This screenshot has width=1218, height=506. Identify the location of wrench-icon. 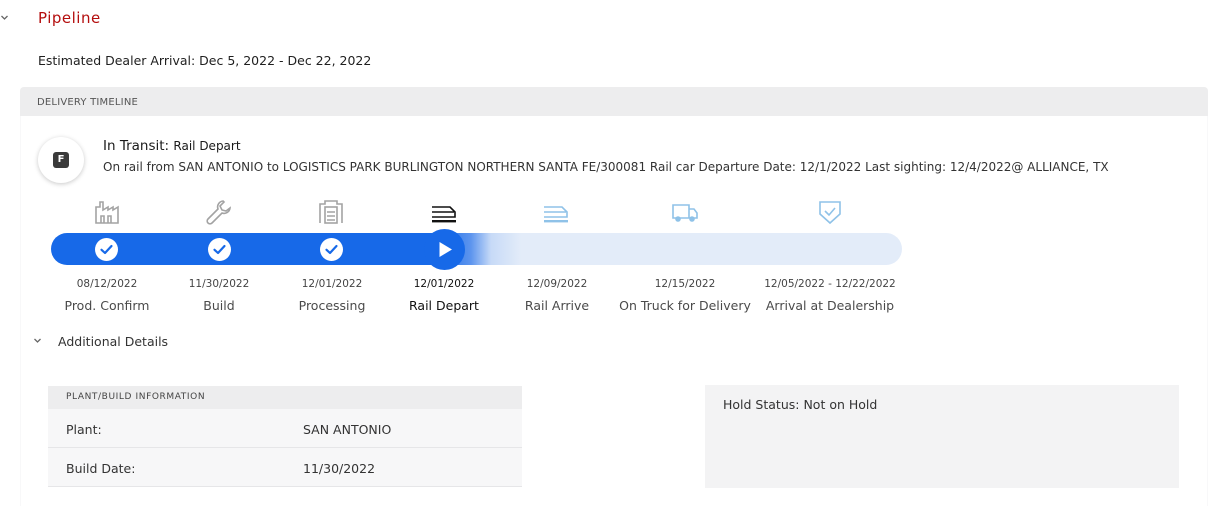
(219, 212).